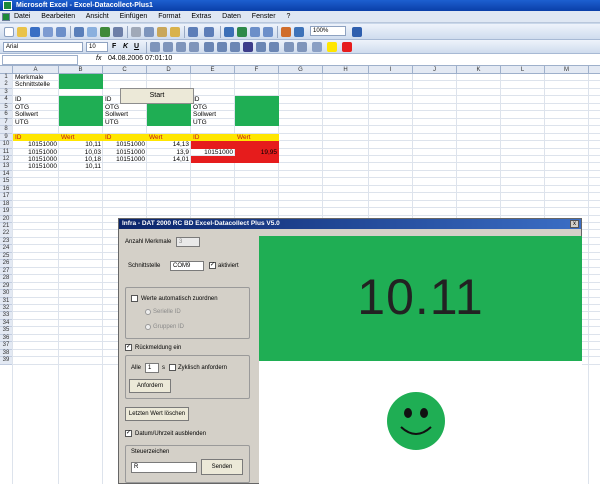 Image resolution: width=600 pixels, height=484 pixels. Describe the element at coordinates (169, 160) in the screenshot. I see `cell-wert2-r12: 14,01` at that location.